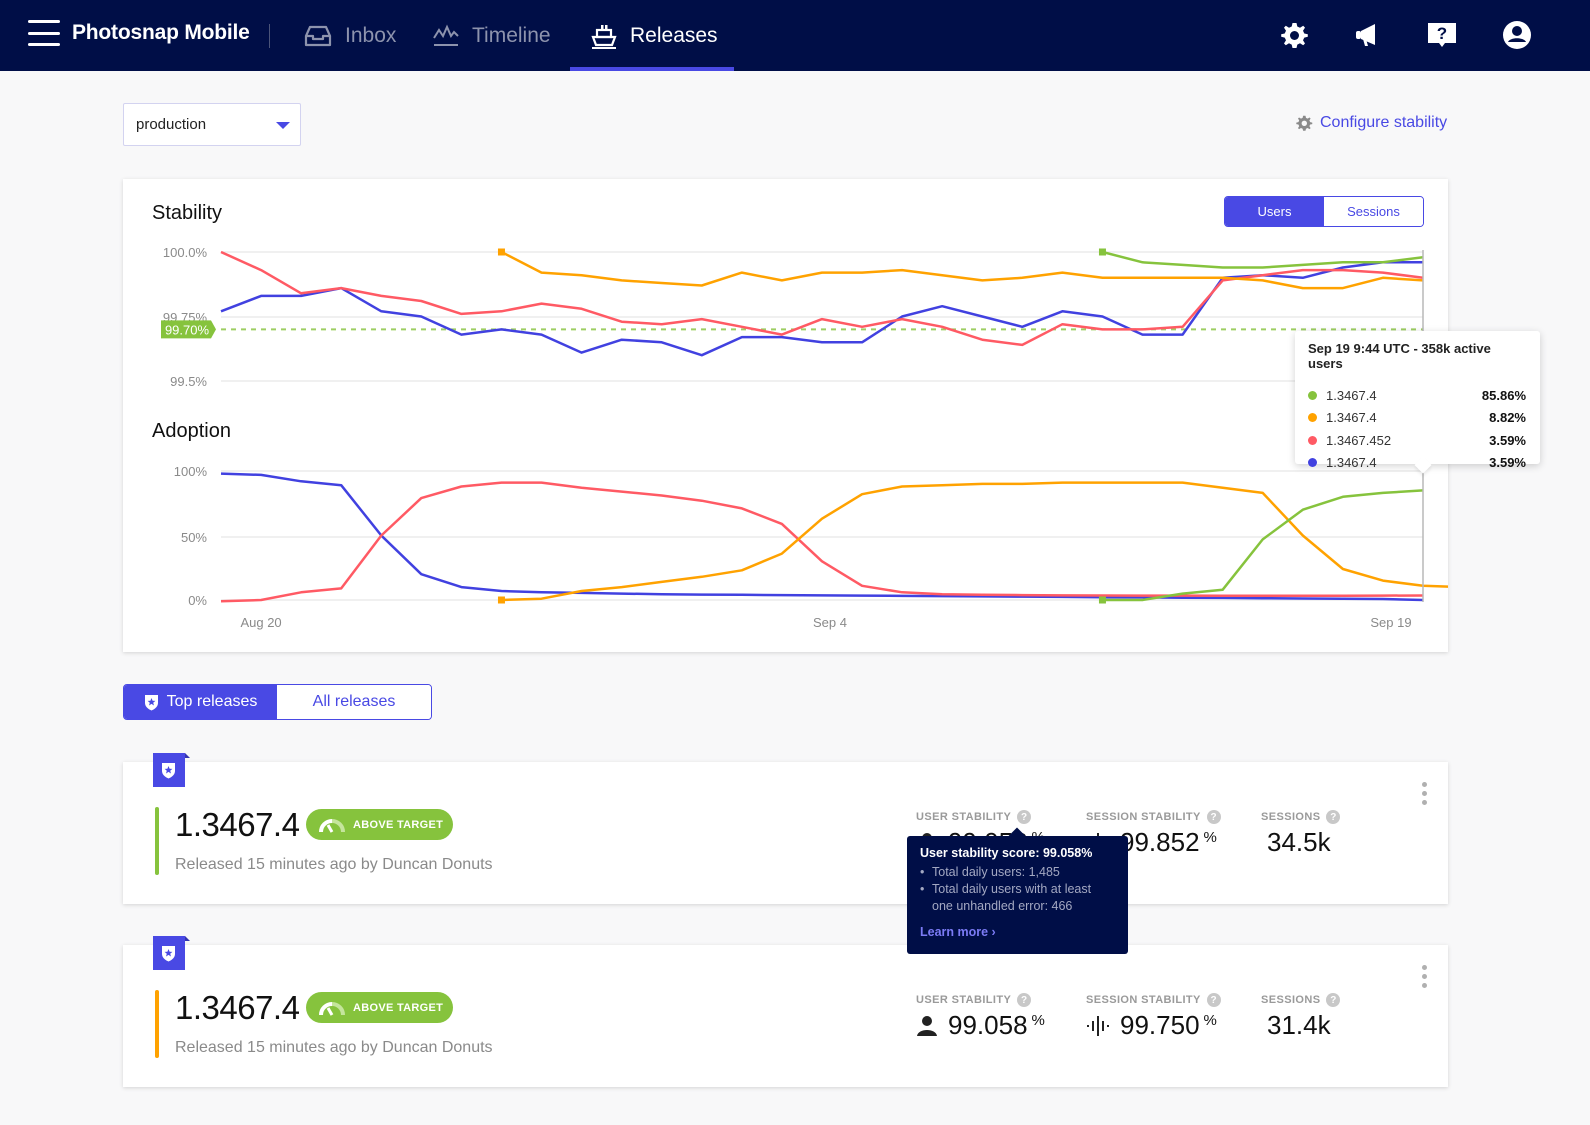  I want to click on sessions-metric: SESSIONS? 34.5k, so click(1301, 834).